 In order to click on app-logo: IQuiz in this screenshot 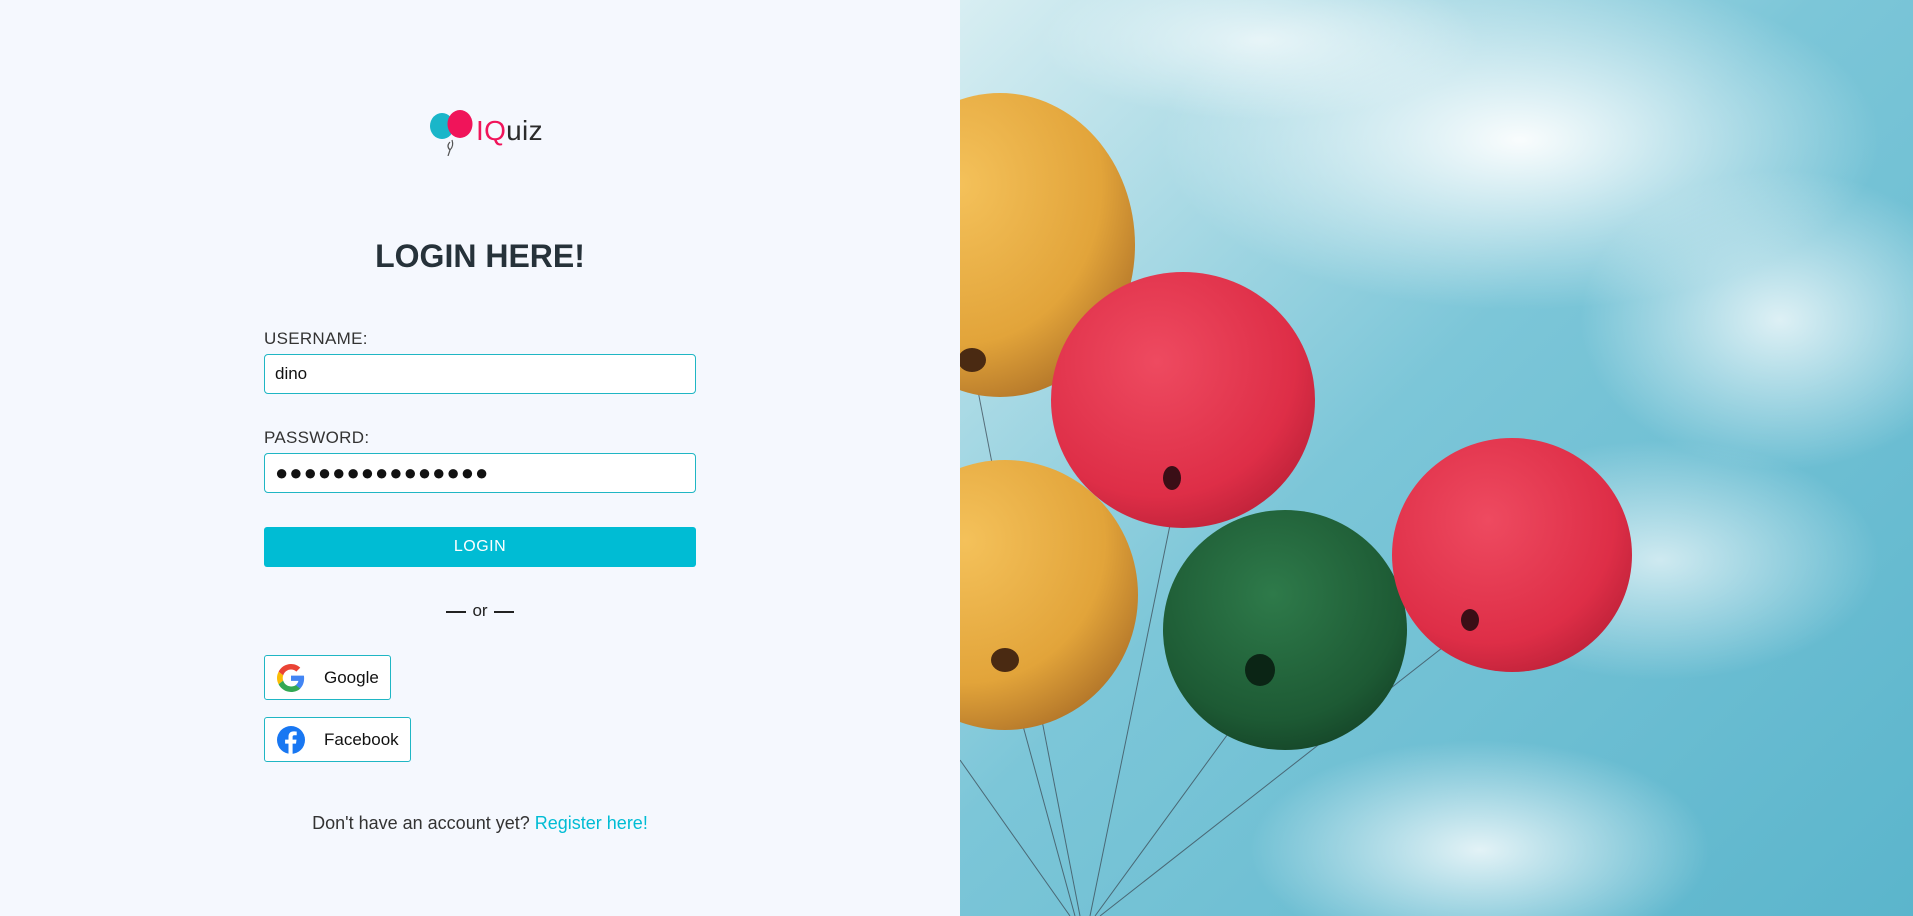, I will do `click(485, 131)`.